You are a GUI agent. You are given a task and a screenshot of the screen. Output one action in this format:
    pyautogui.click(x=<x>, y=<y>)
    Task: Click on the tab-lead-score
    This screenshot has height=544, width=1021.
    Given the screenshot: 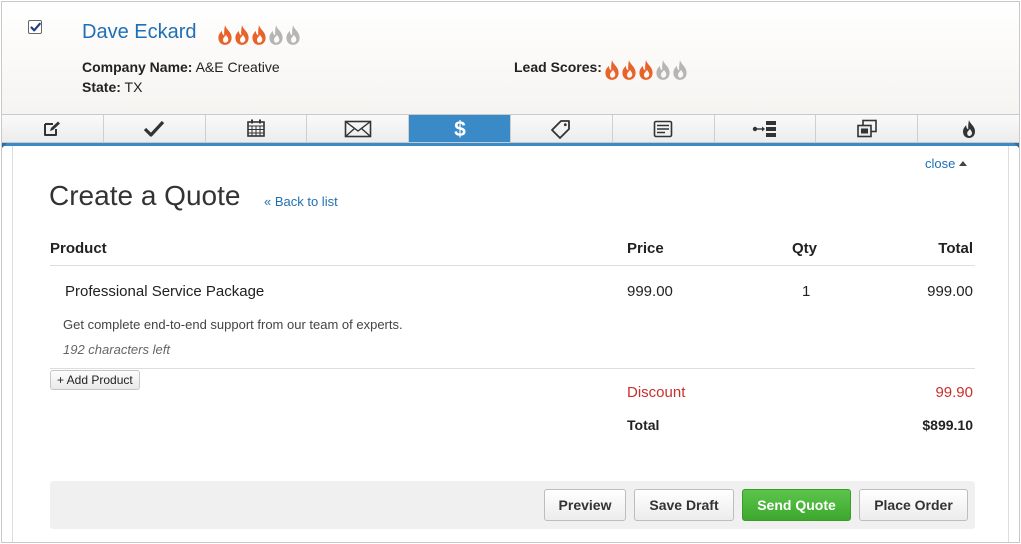 What is the action you would take?
    pyautogui.click(x=968, y=128)
    